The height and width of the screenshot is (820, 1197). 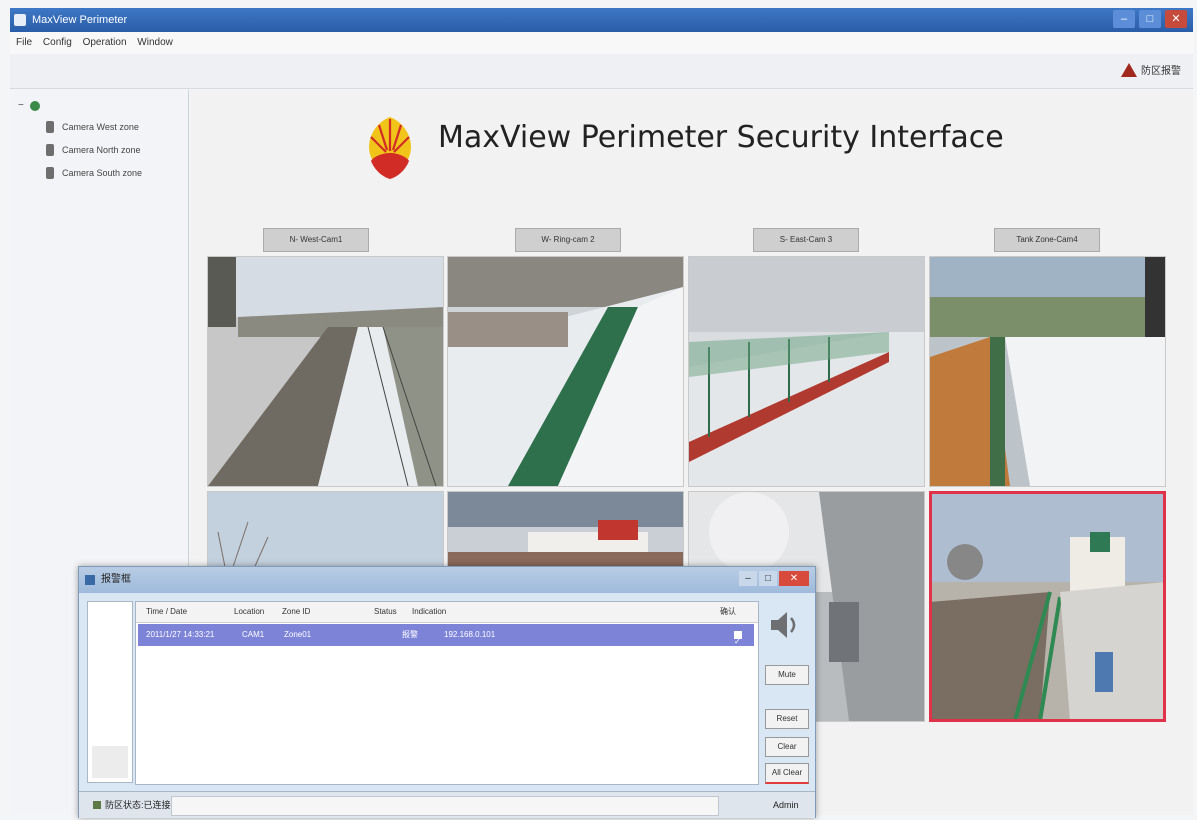 I want to click on camera-label-3: S- East-Cam 3, so click(x=806, y=240).